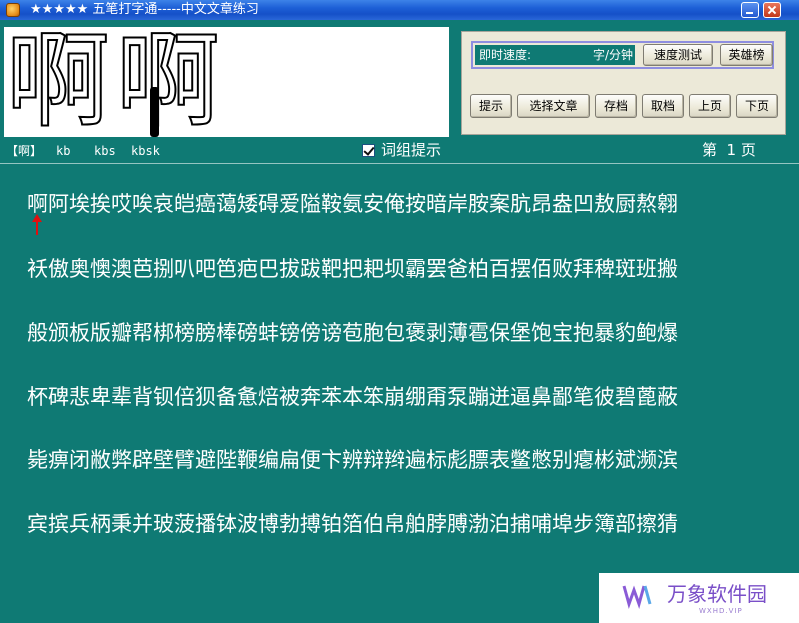  Describe the element at coordinates (555, 55) in the screenshot. I see `speed-display: 即时速度: 字/分钟` at that location.